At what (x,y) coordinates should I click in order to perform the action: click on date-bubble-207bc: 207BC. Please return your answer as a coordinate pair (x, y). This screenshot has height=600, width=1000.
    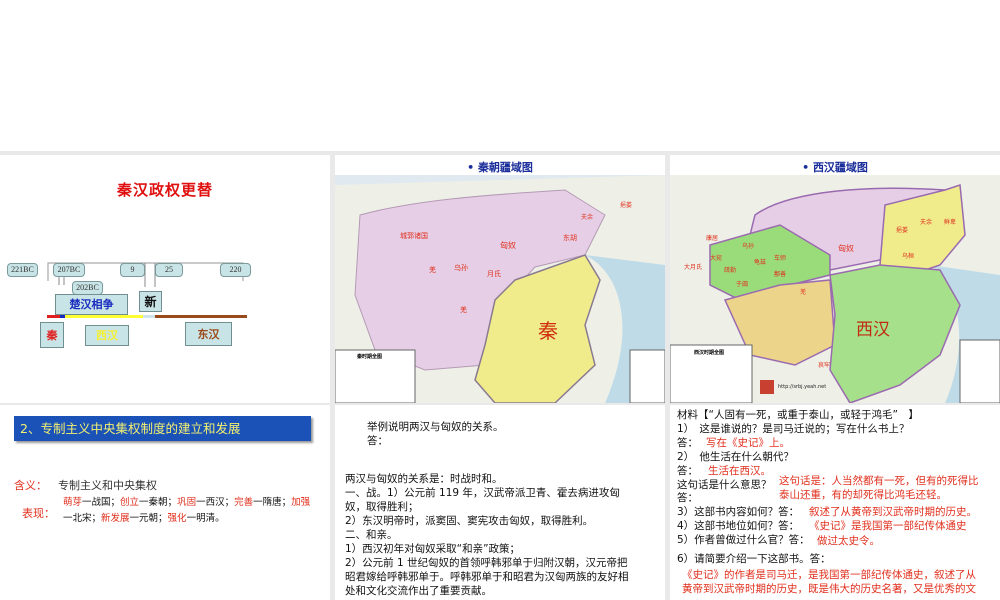
    Looking at the image, I should click on (69, 270).